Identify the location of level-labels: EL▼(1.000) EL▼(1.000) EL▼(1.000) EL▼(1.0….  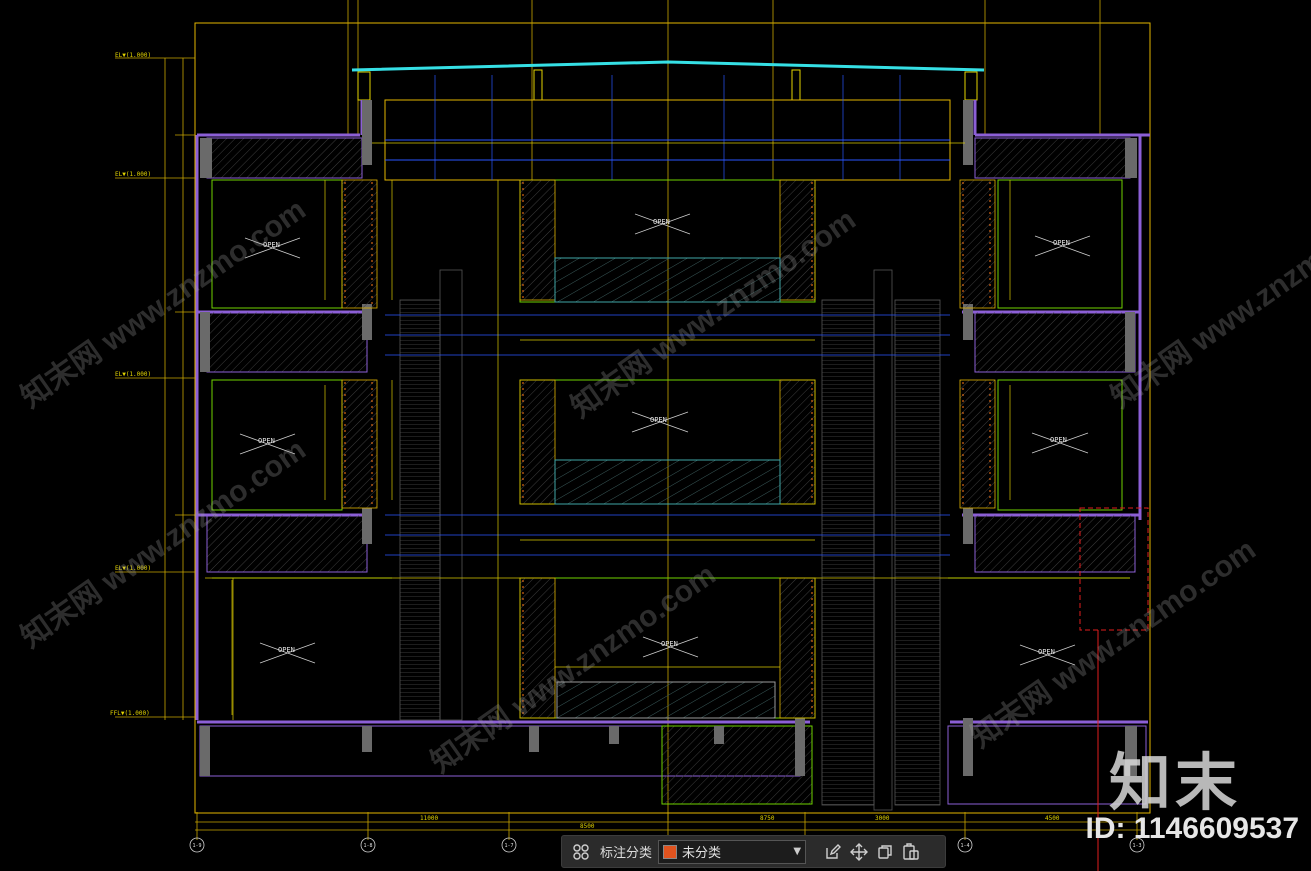
(130, 384).